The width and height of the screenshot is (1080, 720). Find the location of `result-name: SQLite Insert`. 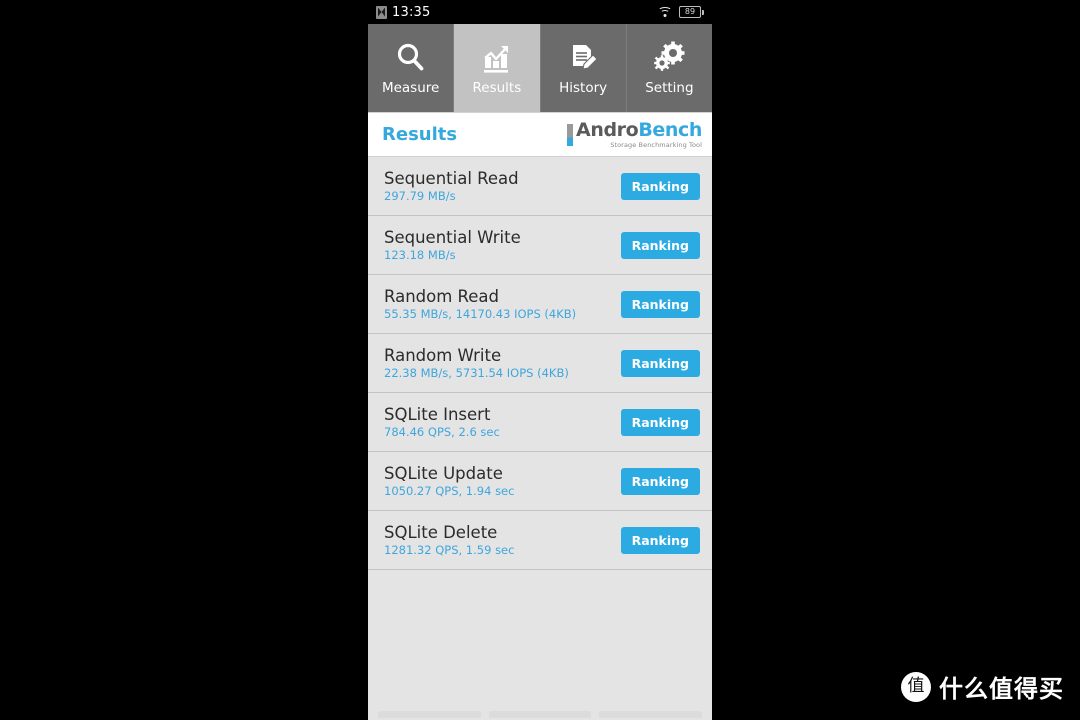

result-name: SQLite Insert is located at coordinates (437, 414).